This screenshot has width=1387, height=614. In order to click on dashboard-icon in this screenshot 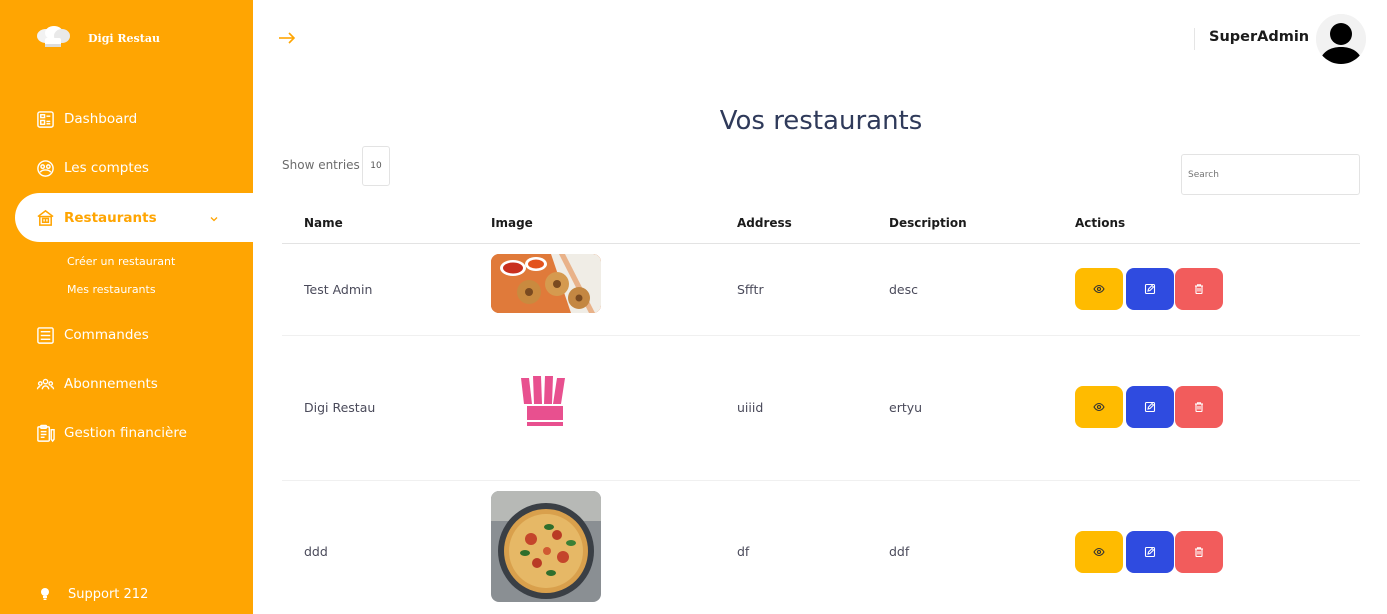, I will do `click(45, 119)`.